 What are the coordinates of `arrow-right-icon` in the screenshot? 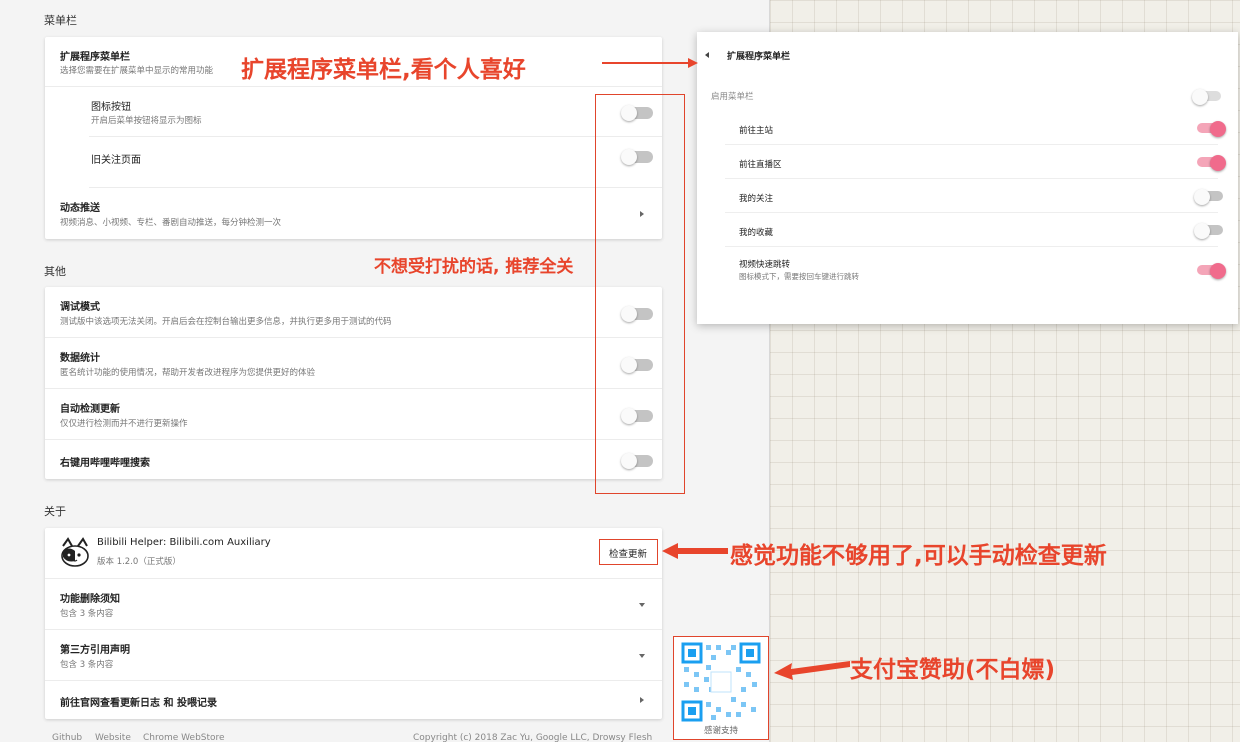 It's located at (650, 63).